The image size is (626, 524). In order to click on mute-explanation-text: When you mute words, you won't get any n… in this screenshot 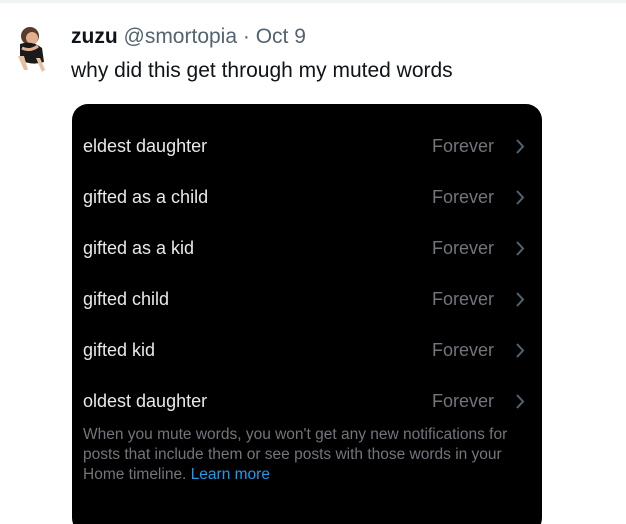, I will do `click(295, 454)`.